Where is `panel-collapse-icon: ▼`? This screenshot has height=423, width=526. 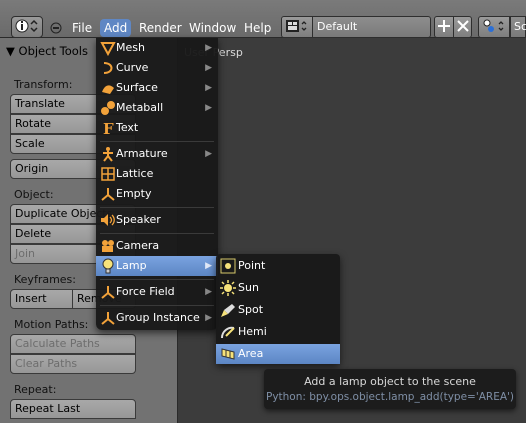 panel-collapse-icon: ▼ is located at coordinates (10, 51).